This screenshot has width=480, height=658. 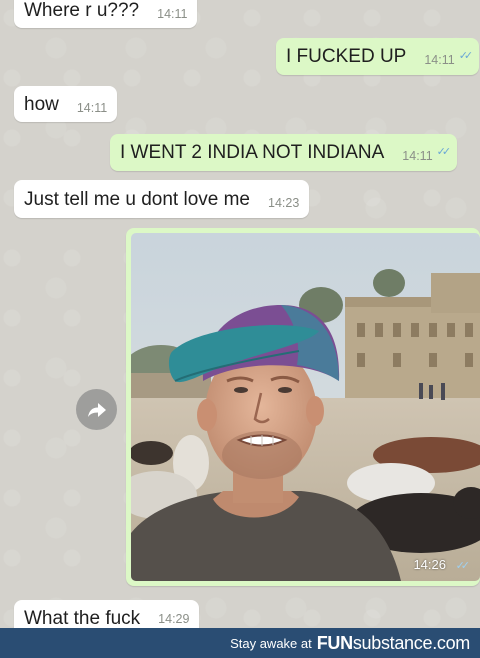 What do you see at coordinates (174, 619) in the screenshot?
I see `message-time: 14:29` at bounding box center [174, 619].